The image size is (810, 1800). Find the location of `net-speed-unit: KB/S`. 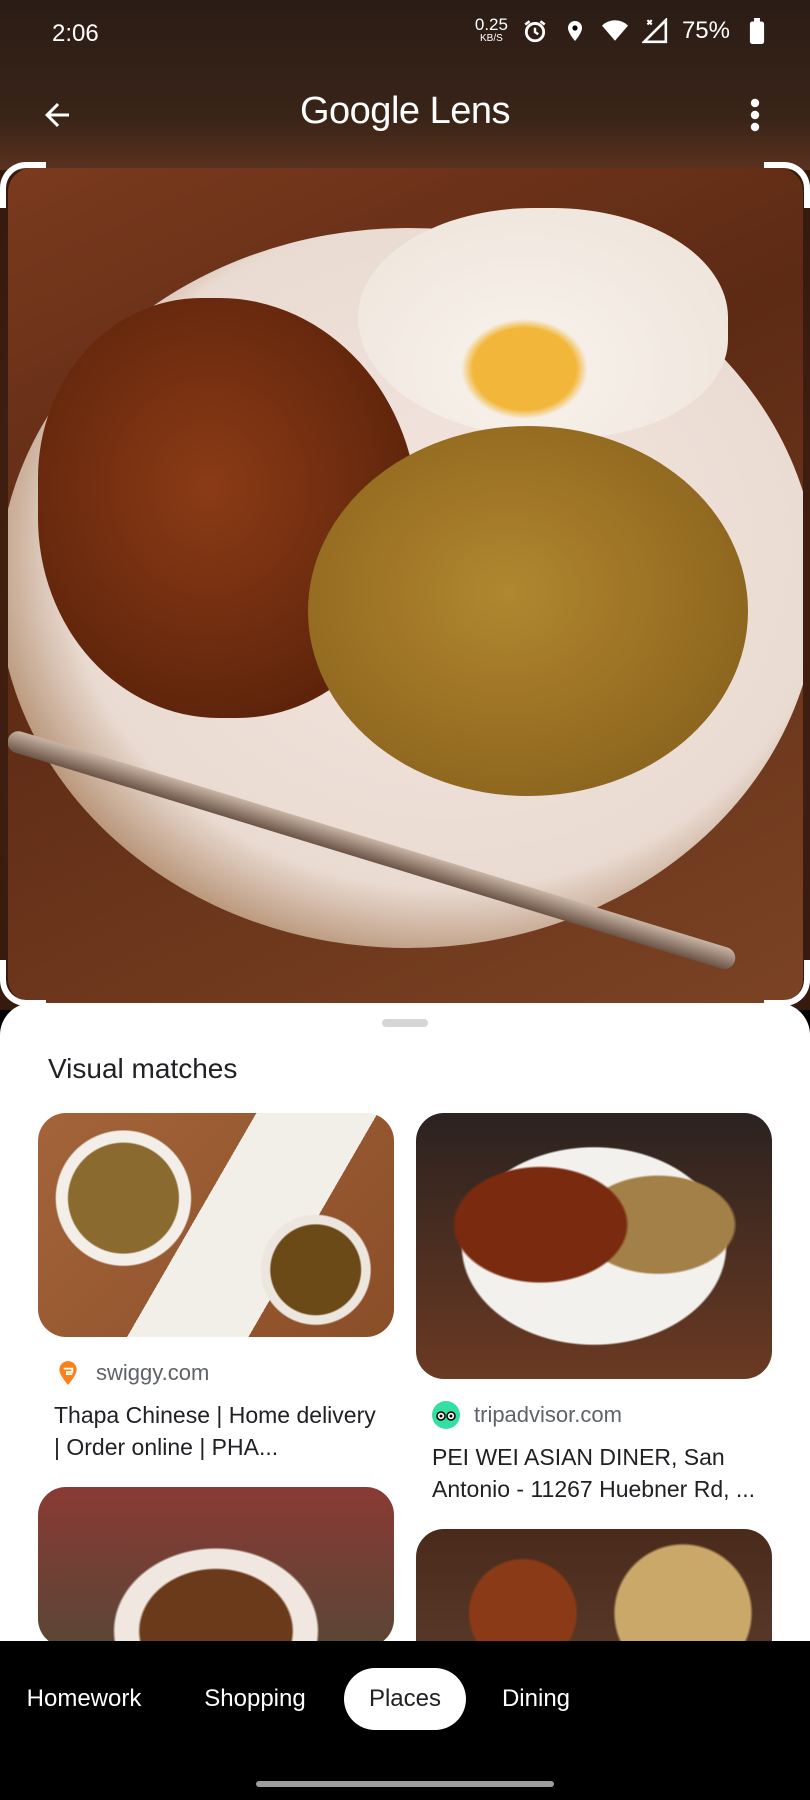

net-speed-unit: KB/S is located at coordinates (491, 38).